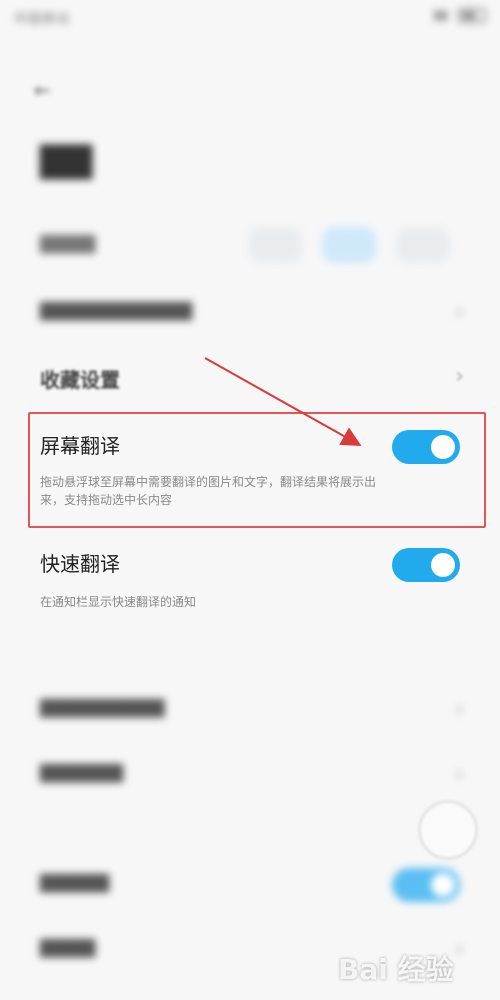 This screenshot has height=1000, width=500. Describe the element at coordinates (82, 772) in the screenshot. I see `blurred-nav-label: ▇▇▇▇▇▇` at that location.